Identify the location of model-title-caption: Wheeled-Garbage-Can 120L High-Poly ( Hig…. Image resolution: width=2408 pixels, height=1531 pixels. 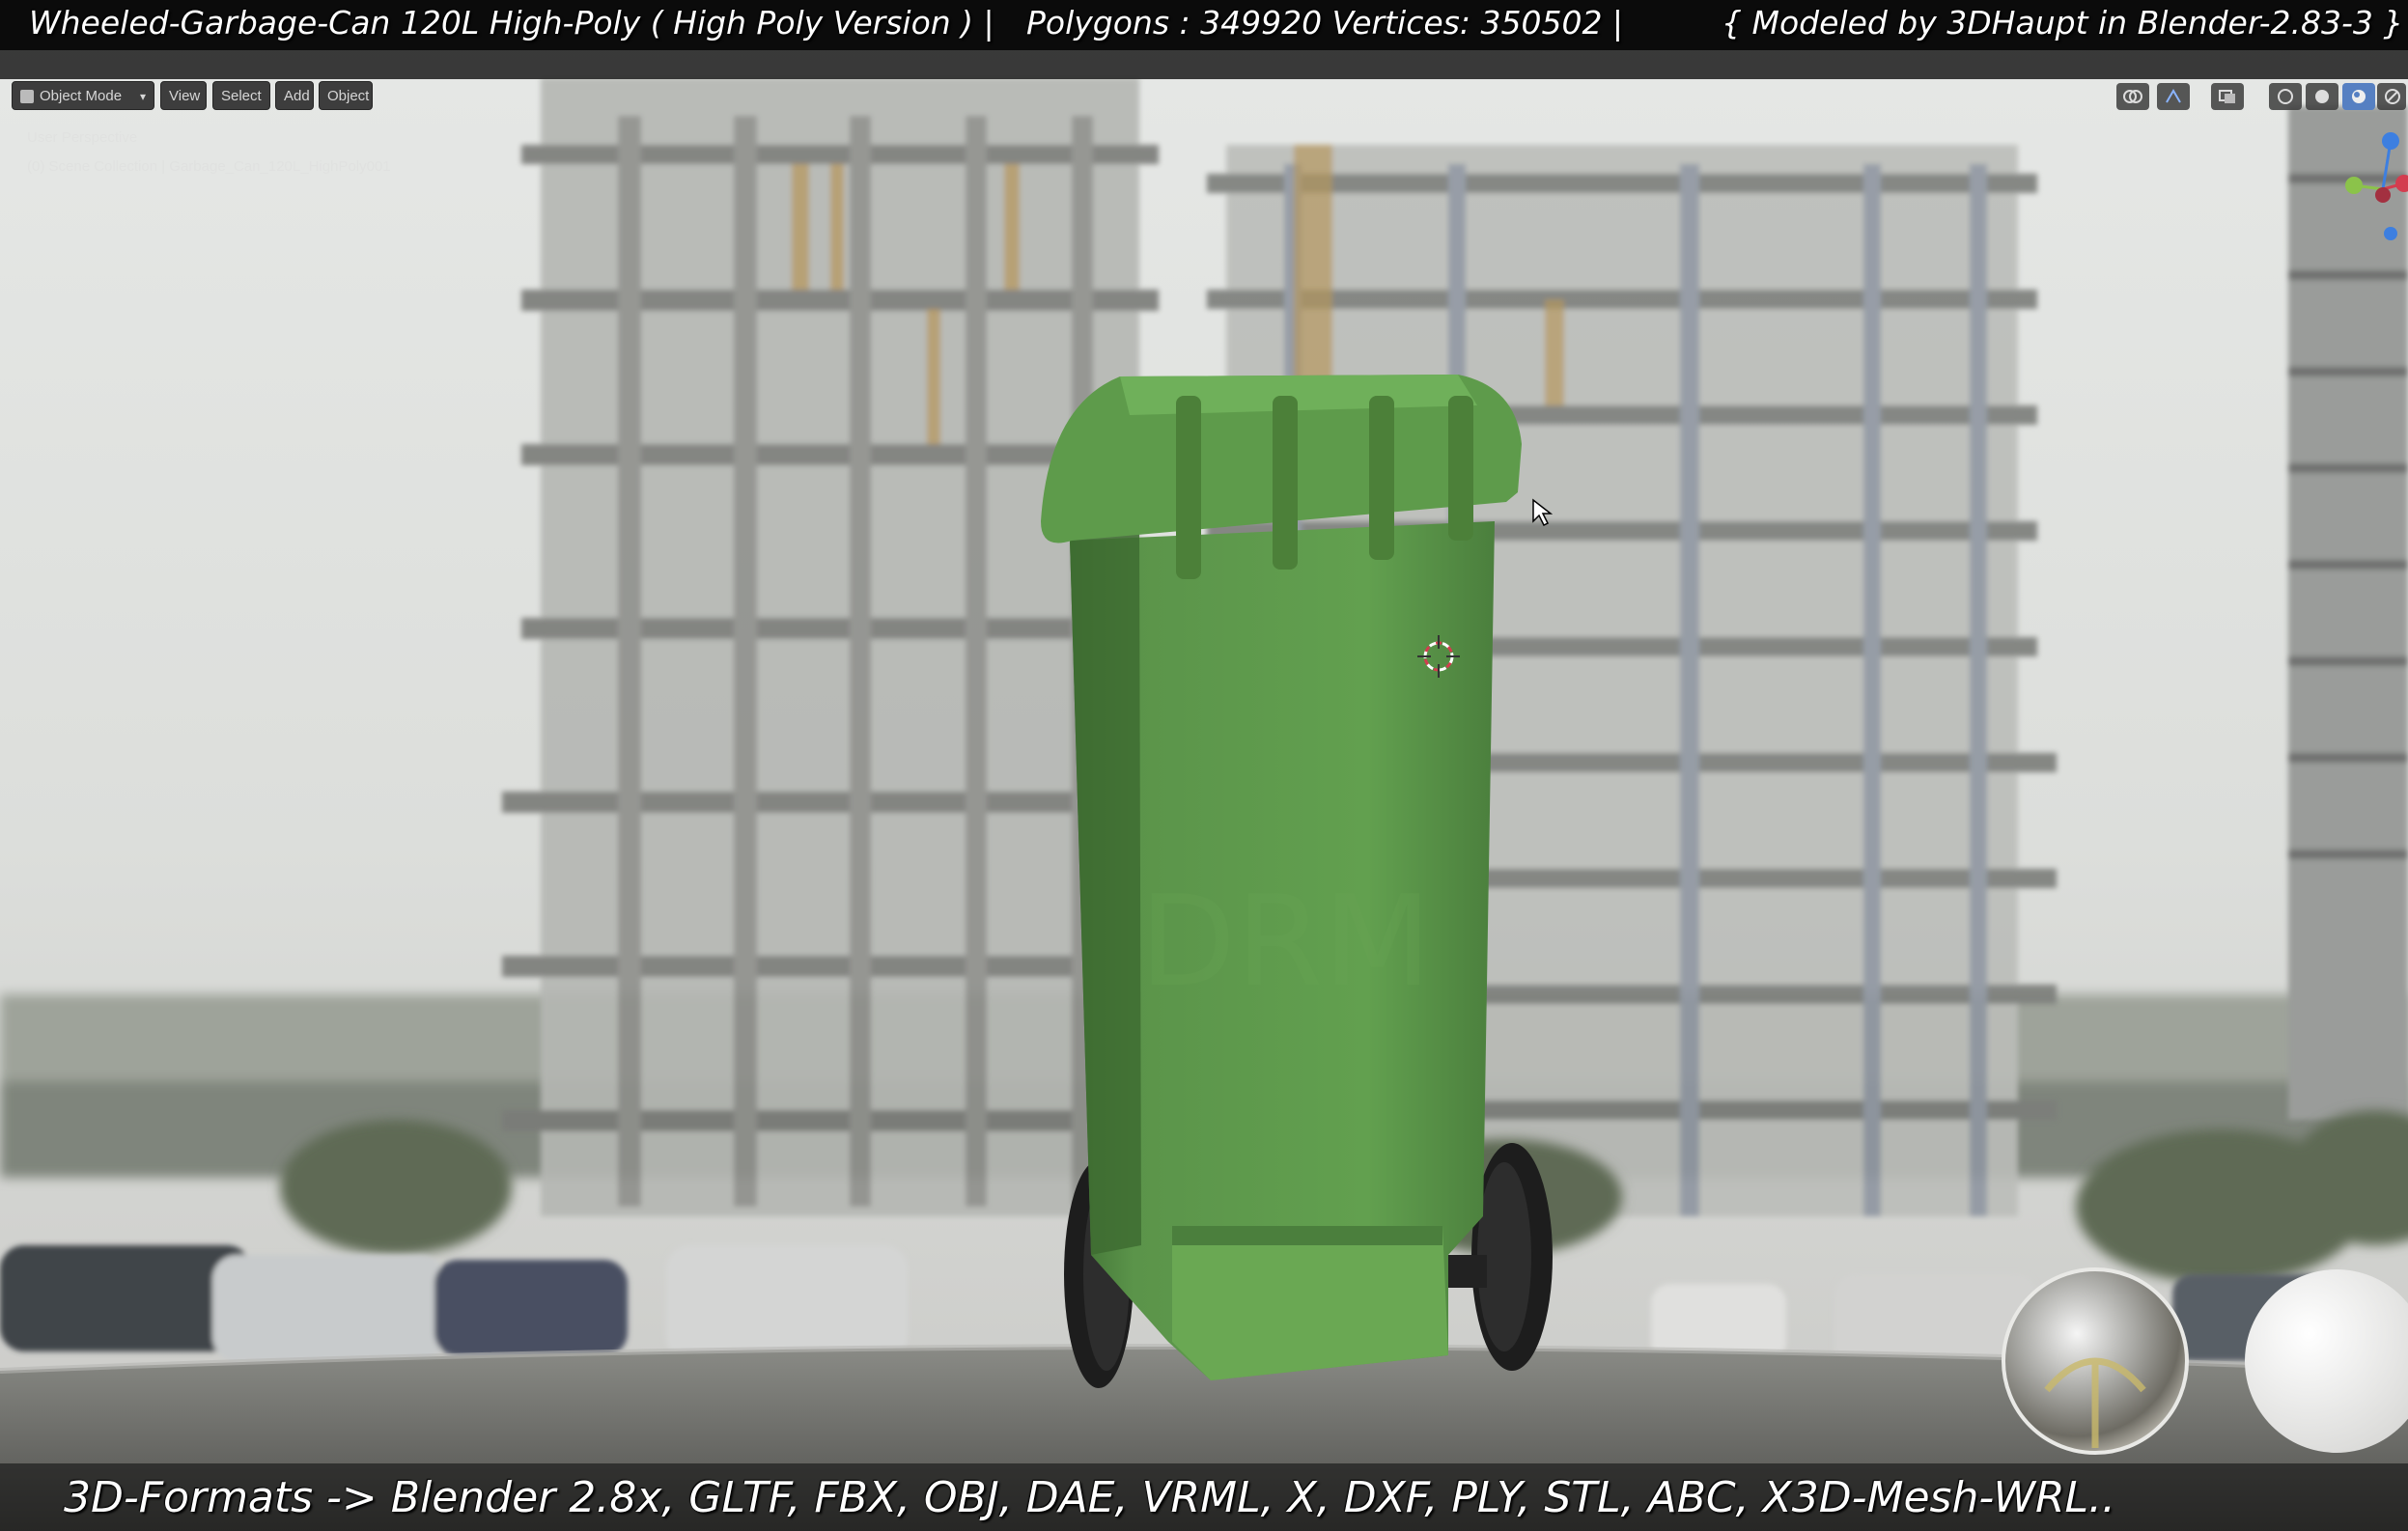
(512, 23).